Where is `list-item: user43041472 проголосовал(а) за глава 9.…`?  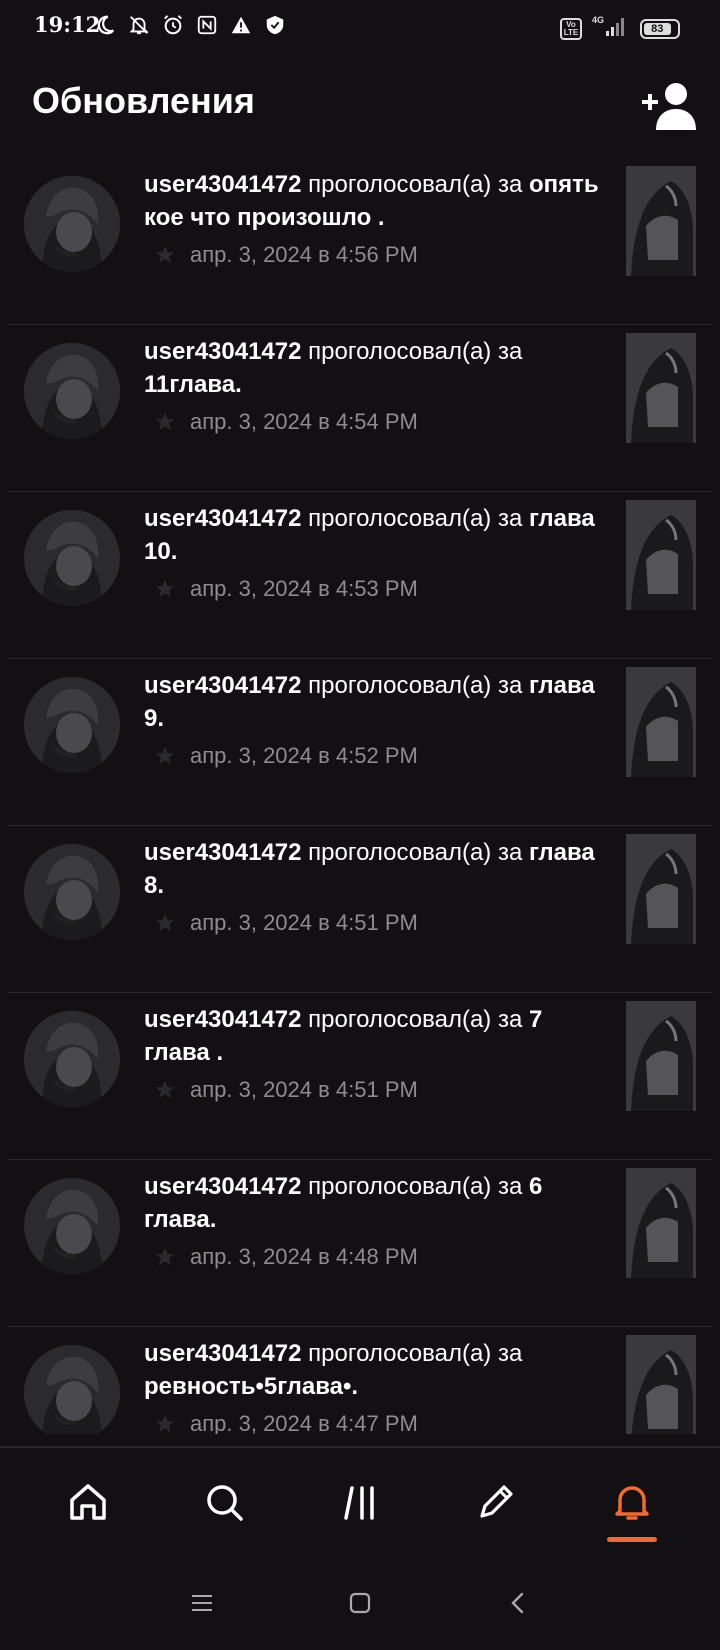
list-item: user43041472 проголосовал(а) за глава 9.… is located at coordinates (360, 742).